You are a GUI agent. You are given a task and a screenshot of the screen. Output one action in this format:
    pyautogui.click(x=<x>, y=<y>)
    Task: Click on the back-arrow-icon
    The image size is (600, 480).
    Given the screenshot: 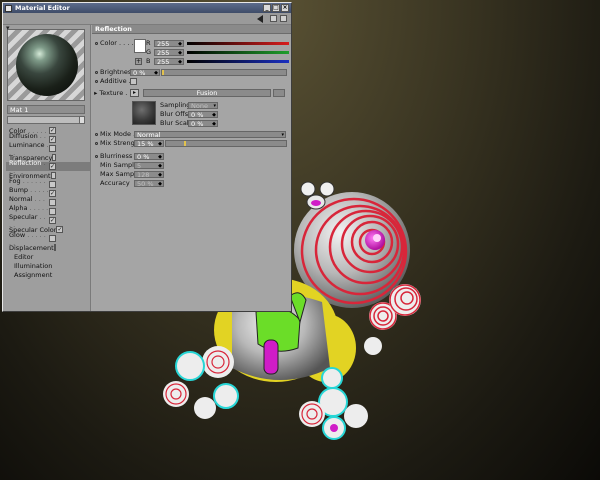 What is the action you would take?
    pyautogui.click(x=260, y=19)
    